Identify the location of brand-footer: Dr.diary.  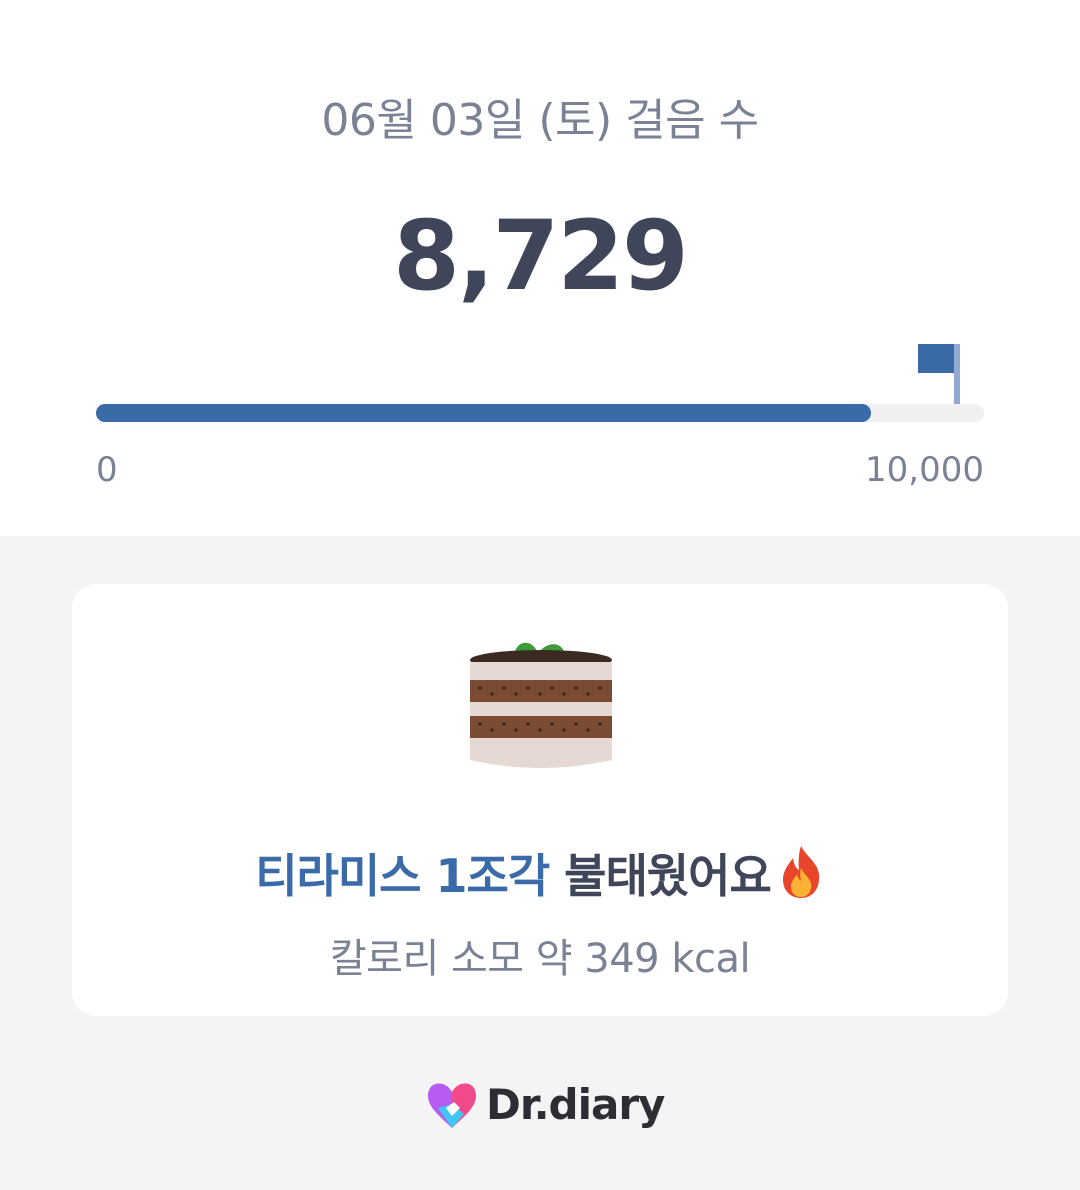
(544, 1104).